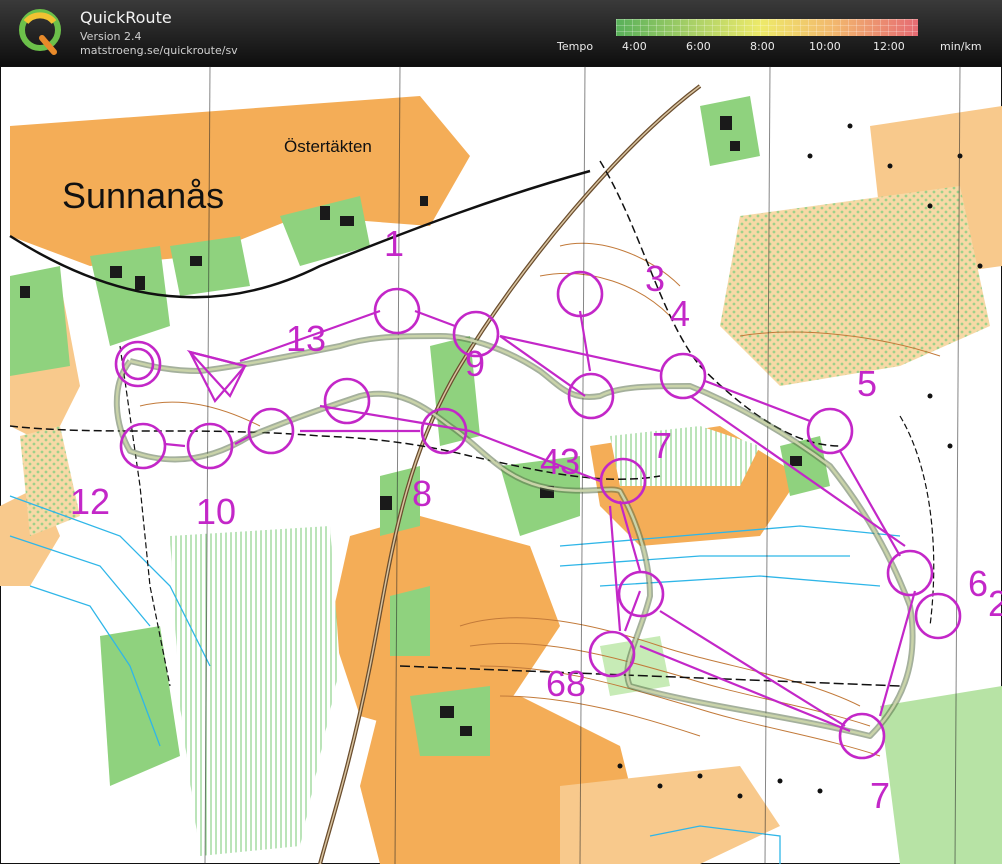 Image resolution: width=1002 pixels, height=864 pixels. I want to click on control-number: 9, so click(475, 363).